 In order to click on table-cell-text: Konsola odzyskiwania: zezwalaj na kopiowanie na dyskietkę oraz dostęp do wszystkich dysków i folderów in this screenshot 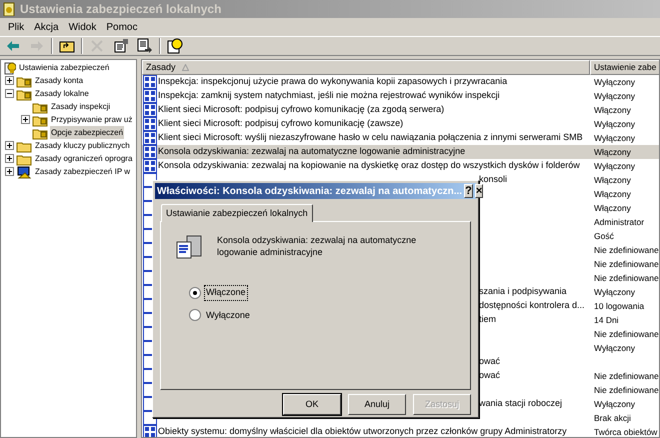, I will do `click(369, 165)`.